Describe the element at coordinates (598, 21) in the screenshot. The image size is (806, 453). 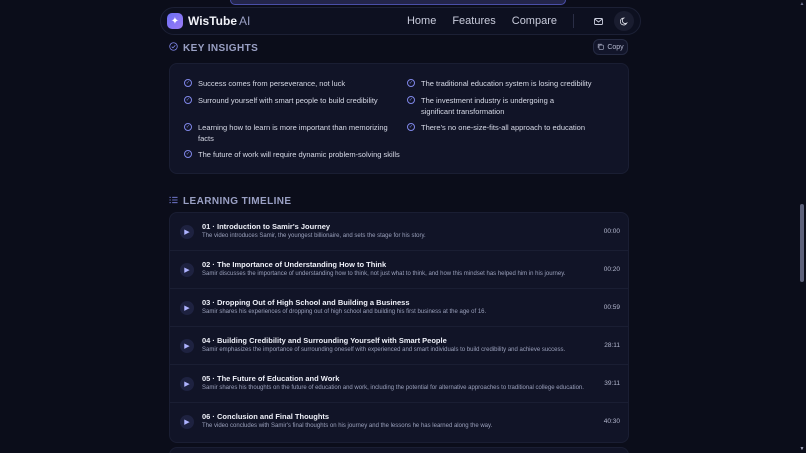
I see `mail-icon` at that location.